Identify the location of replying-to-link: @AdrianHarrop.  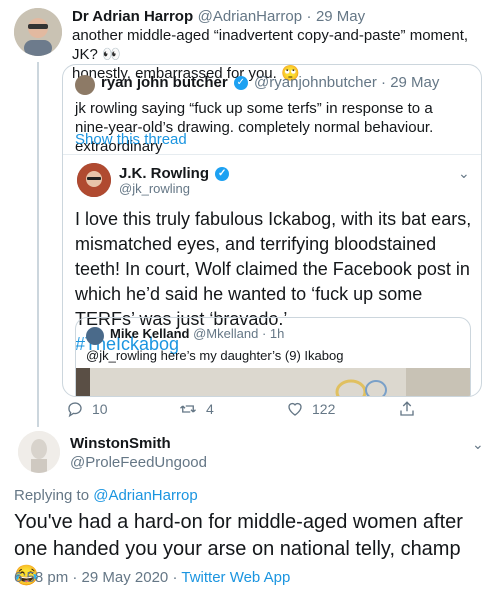
(145, 495).